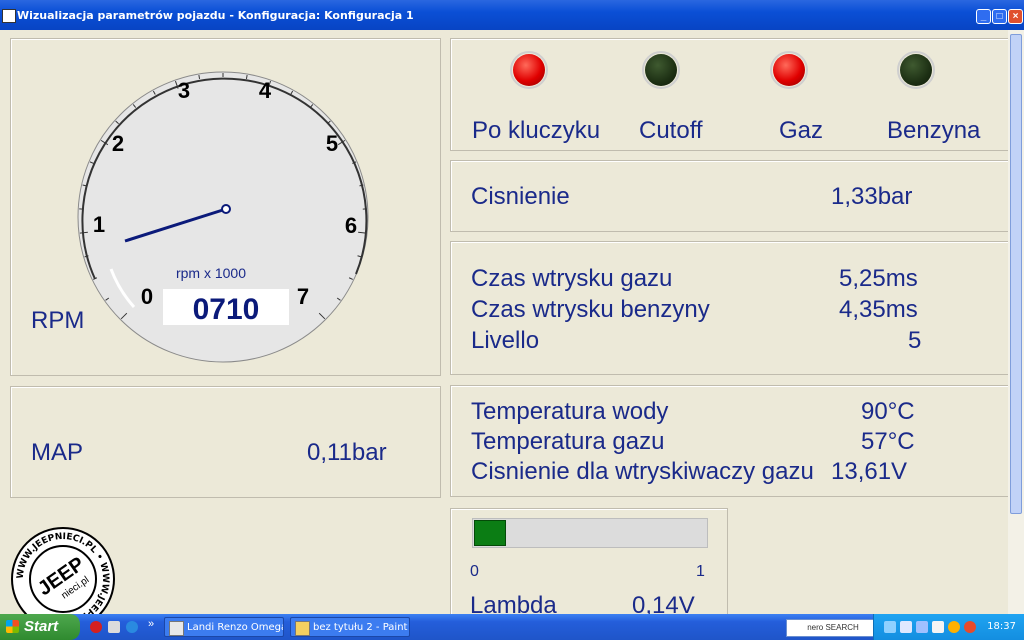 Image resolution: width=1024 pixels, height=640 pixels. I want to click on injector-pressure-value: 13,61V, so click(869, 471).